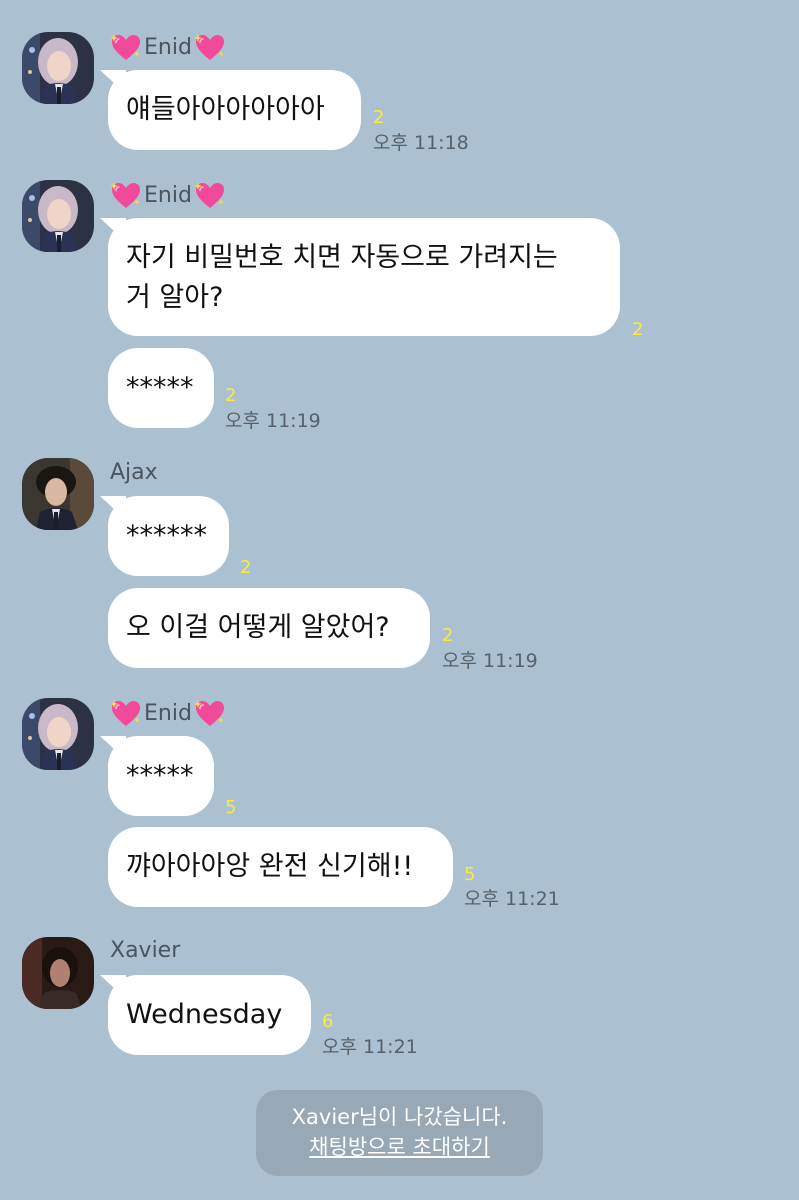  I want to click on avatar-xavier, so click(58, 973).